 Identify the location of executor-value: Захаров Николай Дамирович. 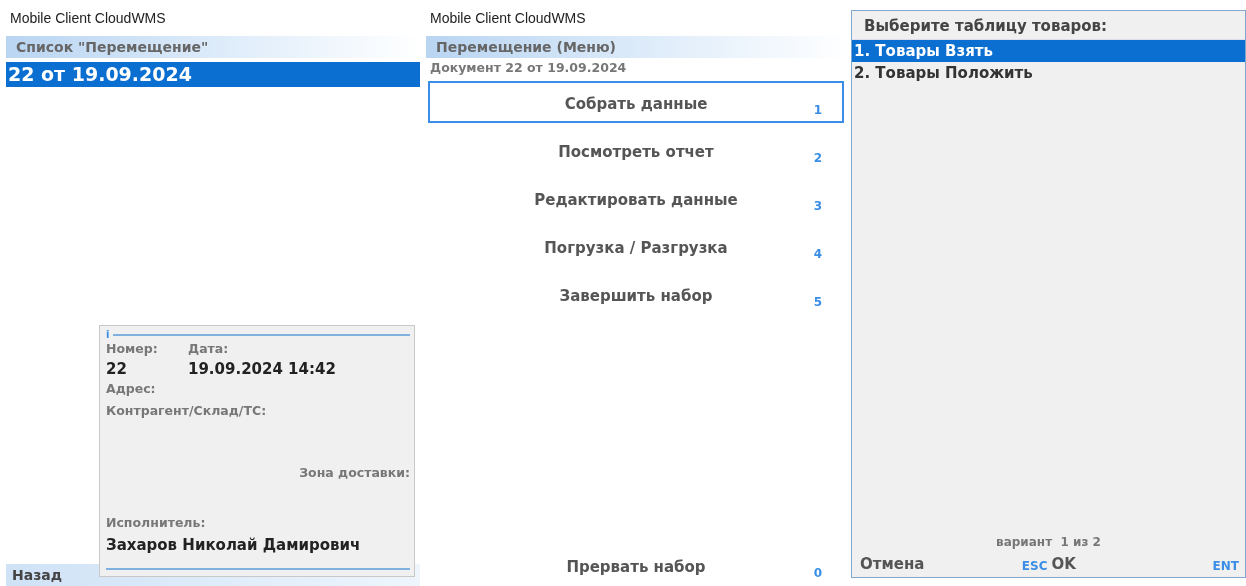
(234, 545).